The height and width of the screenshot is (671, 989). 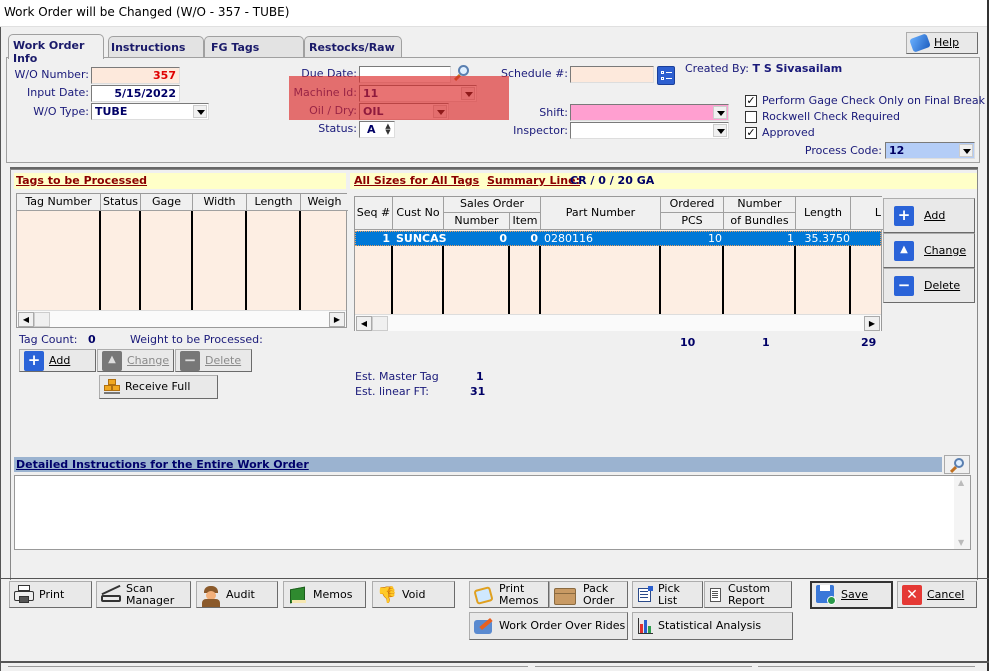 I want to click on tab-work-order-info: Work Order Info, so click(x=56, y=49).